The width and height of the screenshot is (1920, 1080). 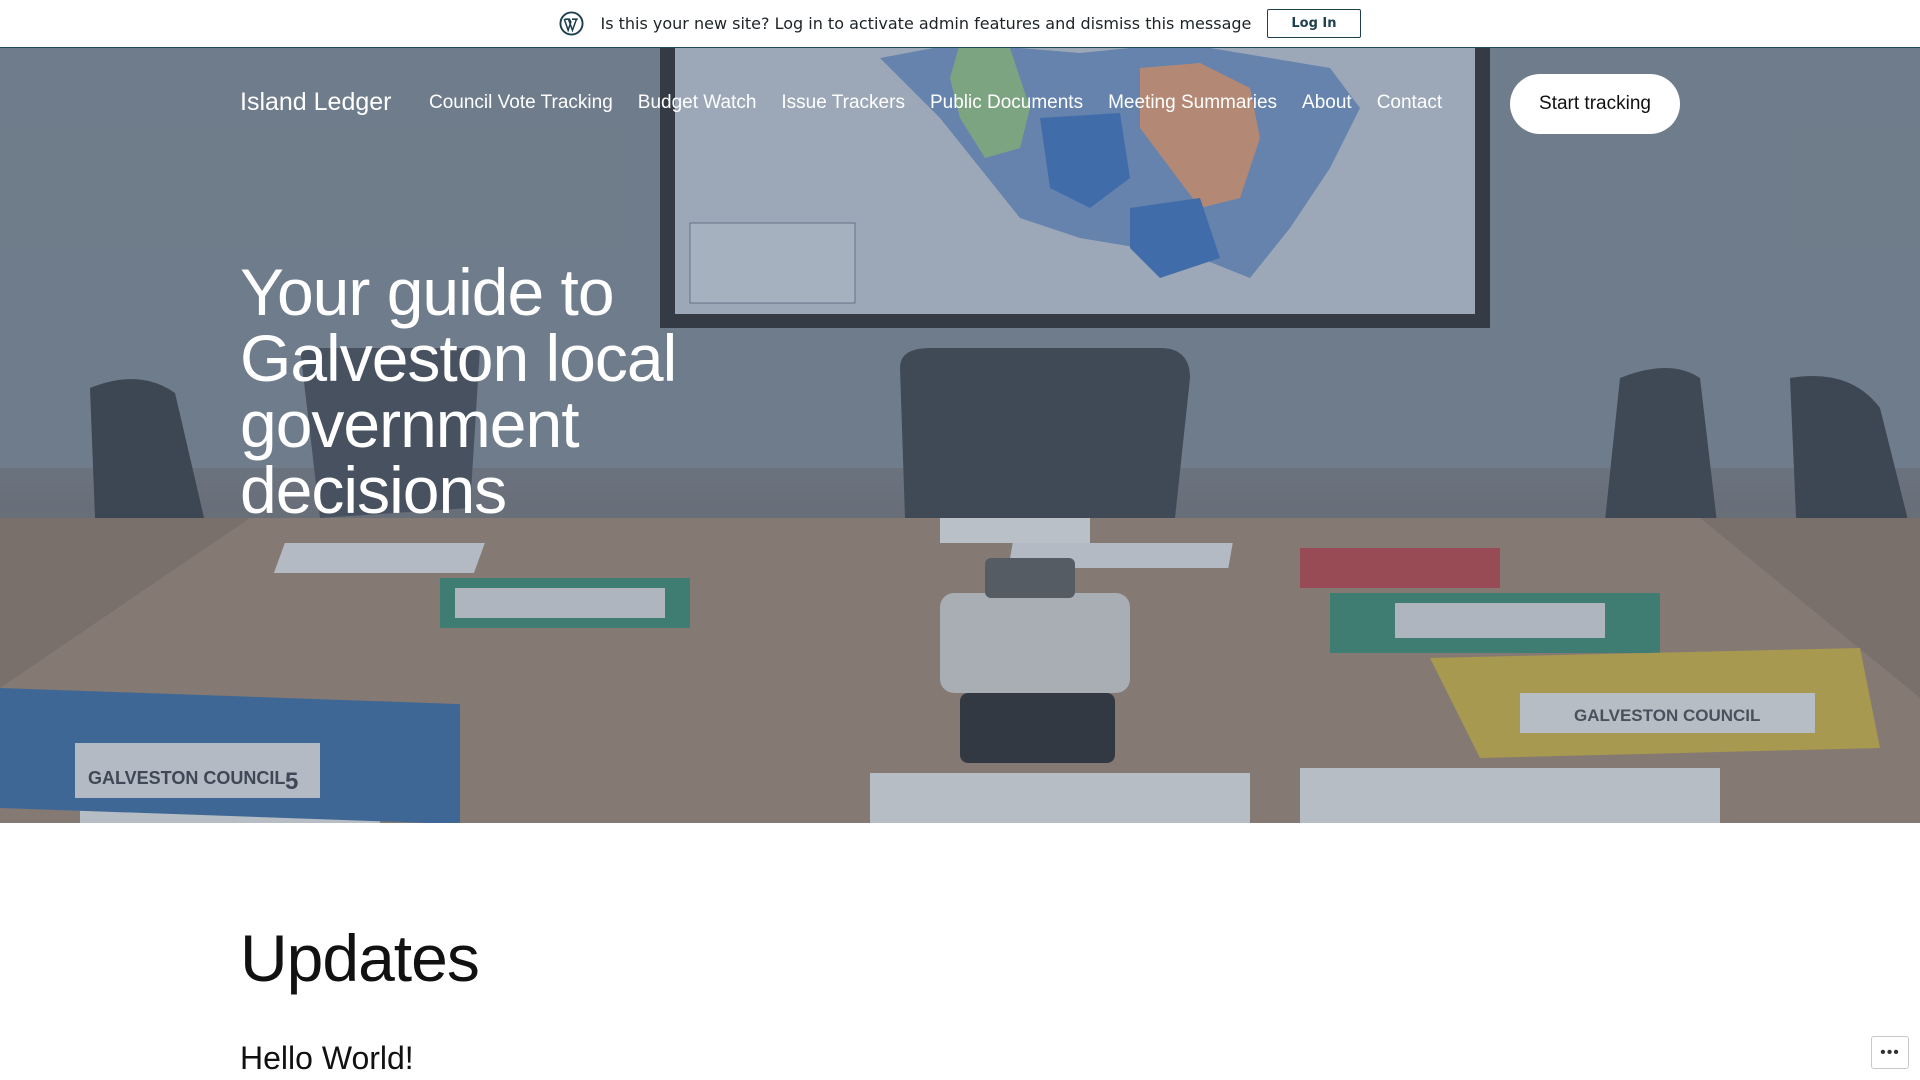 What do you see at coordinates (1595, 104) in the screenshot?
I see `start-tracking-button: Start tracking` at bounding box center [1595, 104].